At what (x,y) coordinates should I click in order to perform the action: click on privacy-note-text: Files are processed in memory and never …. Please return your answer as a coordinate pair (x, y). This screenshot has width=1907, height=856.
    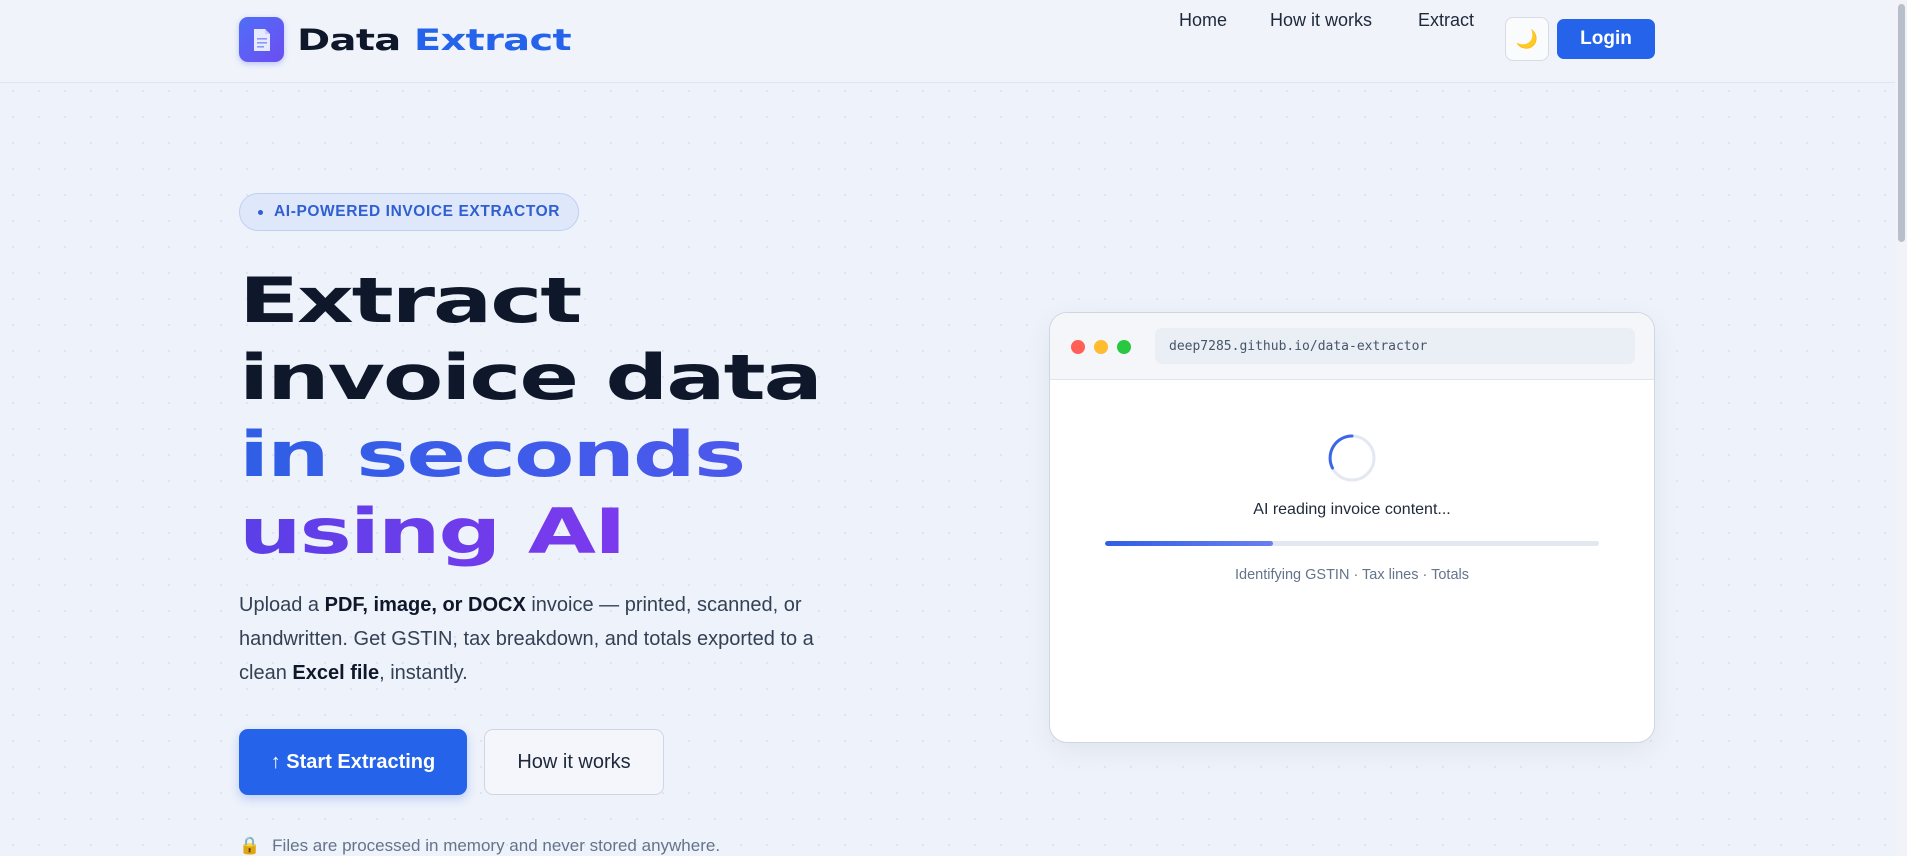
    Looking at the image, I should click on (496, 845).